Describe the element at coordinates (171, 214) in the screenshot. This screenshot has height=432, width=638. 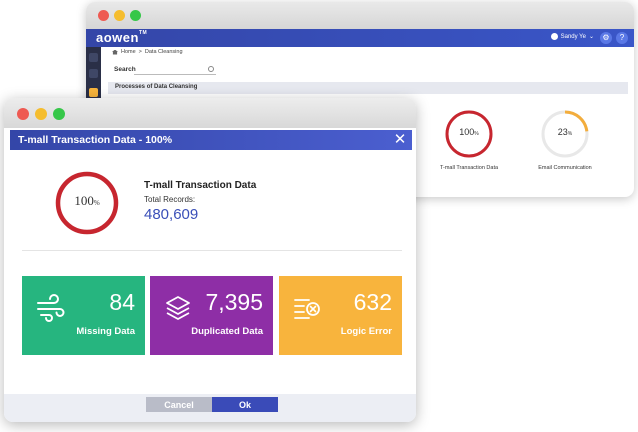
I see `total-records-value: 480,609` at that location.